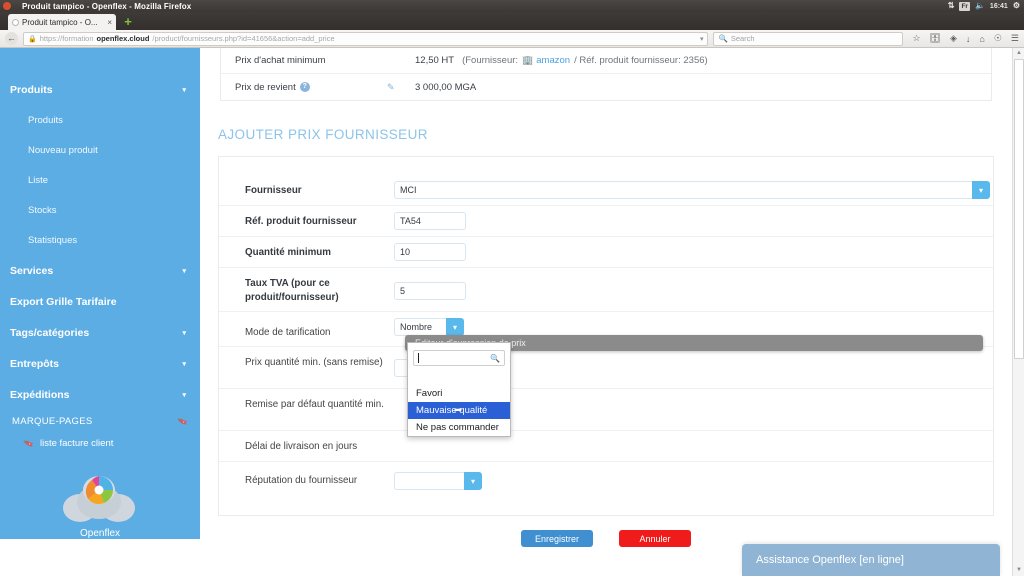 Image resolution: width=1024 pixels, height=576 pixels. Describe the element at coordinates (273, 190) in the screenshot. I see `form-label-fournisseur: Fournisseur` at that location.